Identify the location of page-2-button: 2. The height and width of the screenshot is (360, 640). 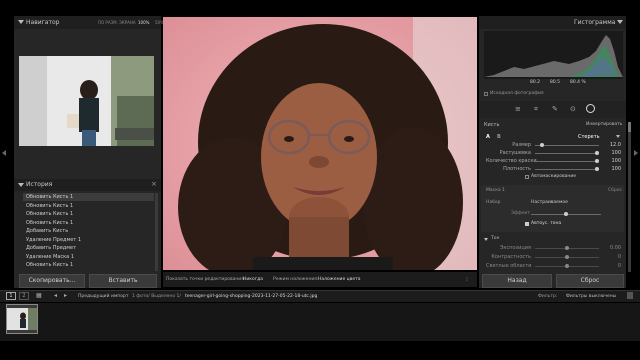
(24, 296).